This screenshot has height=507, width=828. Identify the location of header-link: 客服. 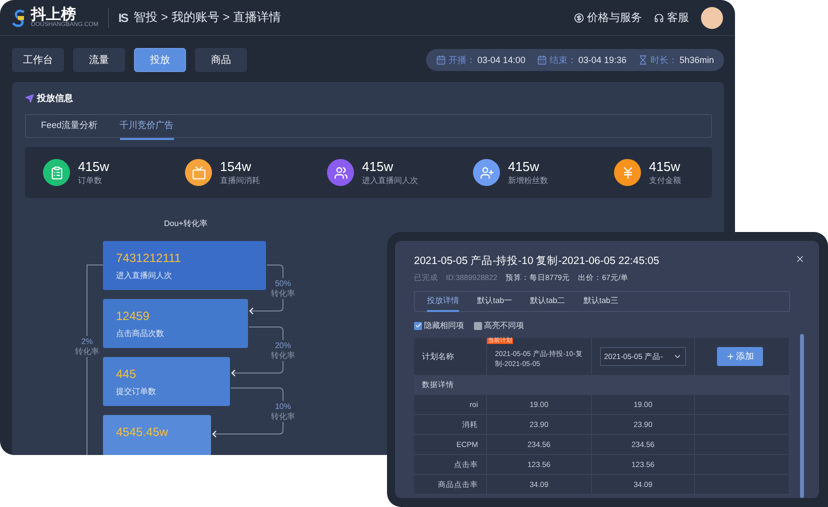
(671, 17).